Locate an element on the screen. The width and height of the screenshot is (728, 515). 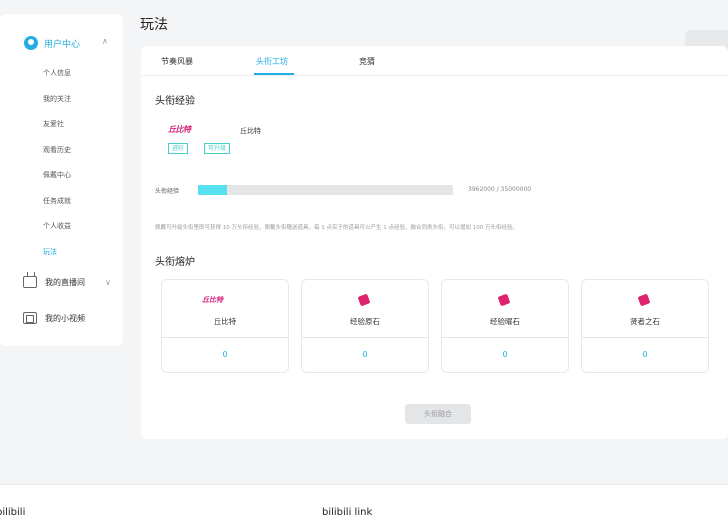
user-center-menu: 个人信息 我的关注 友爱社 观看历史 佩戴中心 任务成就 个人收益 玩法 is located at coordinates (57, 170).